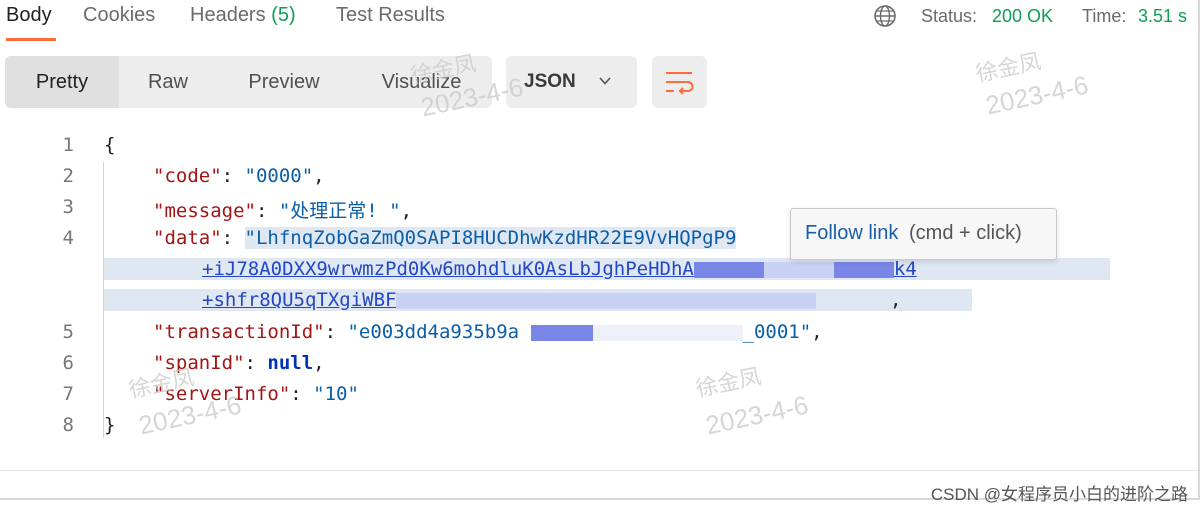 The width and height of the screenshot is (1202, 508). Describe the element at coordinates (222, 394) in the screenshot. I see `json-key: "serverInfo"` at that location.